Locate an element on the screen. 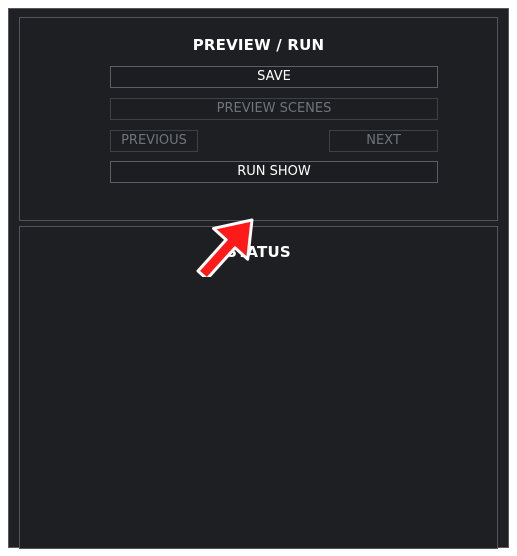 This screenshot has height=556, width=517. status-title: STATUS is located at coordinates (258, 252).